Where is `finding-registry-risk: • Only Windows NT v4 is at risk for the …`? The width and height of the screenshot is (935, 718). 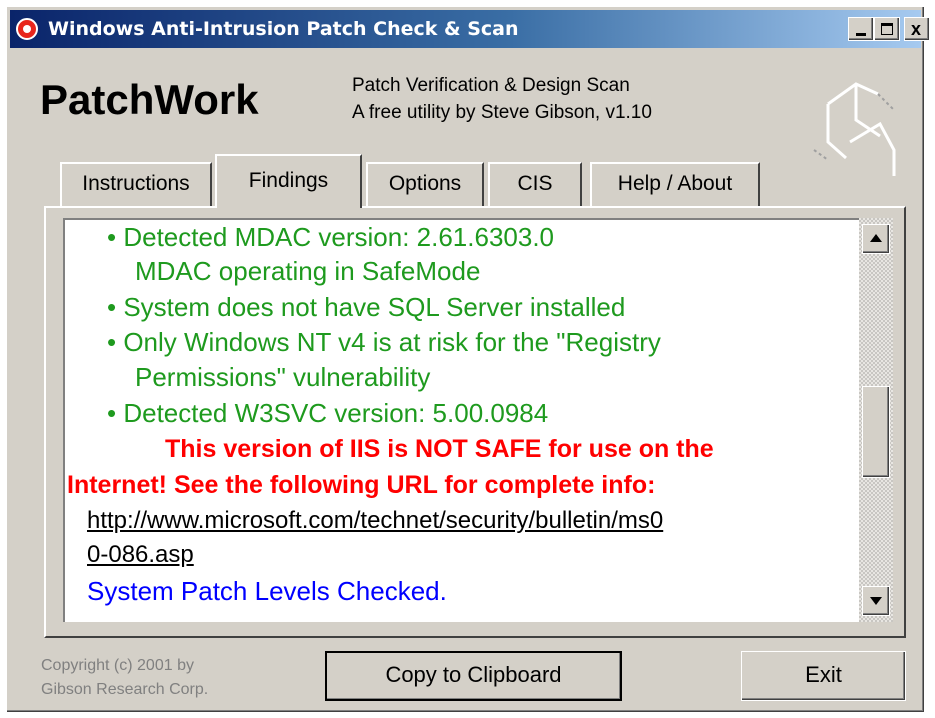
finding-registry-risk: • Only Windows NT v4 is at risk for the … is located at coordinates (384, 342).